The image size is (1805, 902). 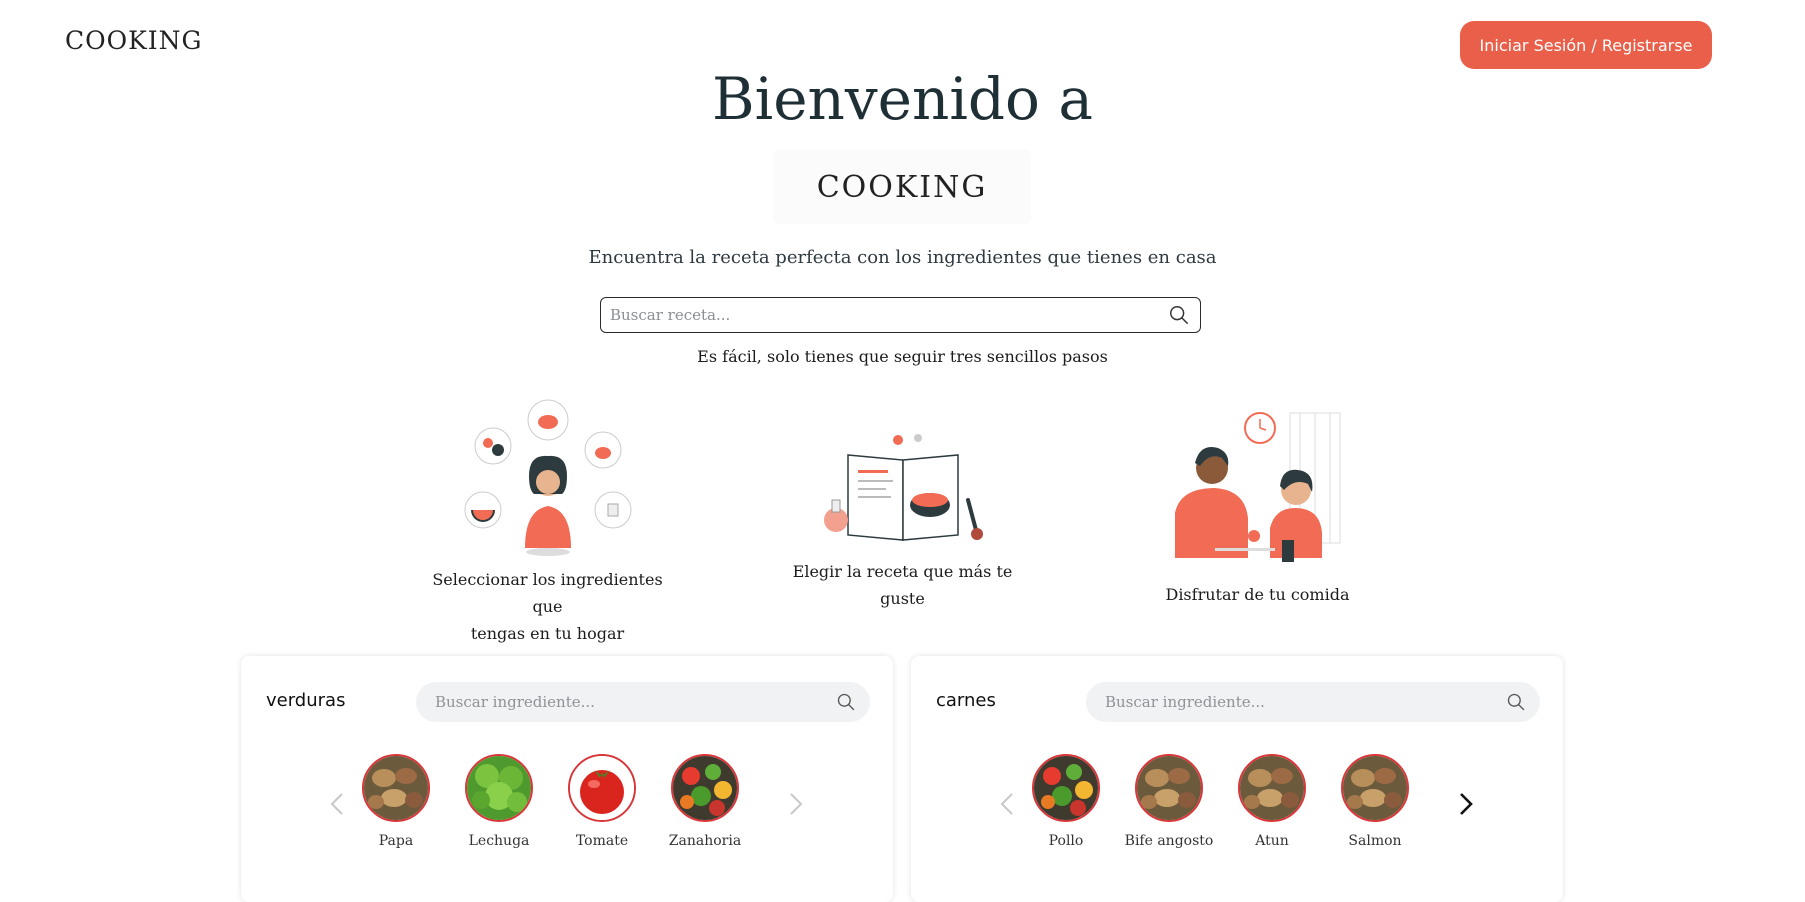 What do you see at coordinates (134, 40) in the screenshot?
I see `site-logo: COOKING` at bounding box center [134, 40].